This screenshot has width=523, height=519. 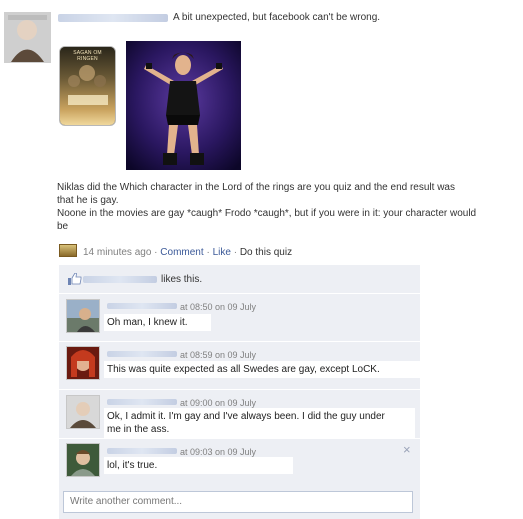 I want to click on comment-time: at 08:50 on 09 July, so click(x=218, y=307).